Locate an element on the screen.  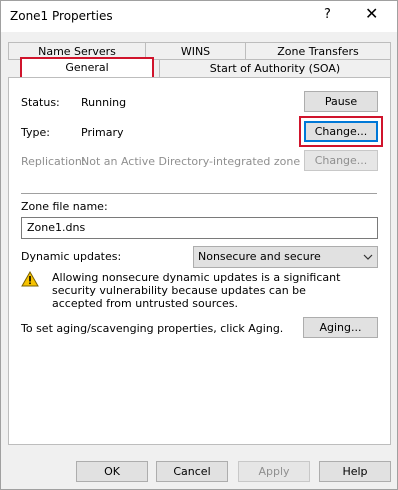
cancel-button: Cancel is located at coordinates (192, 471).